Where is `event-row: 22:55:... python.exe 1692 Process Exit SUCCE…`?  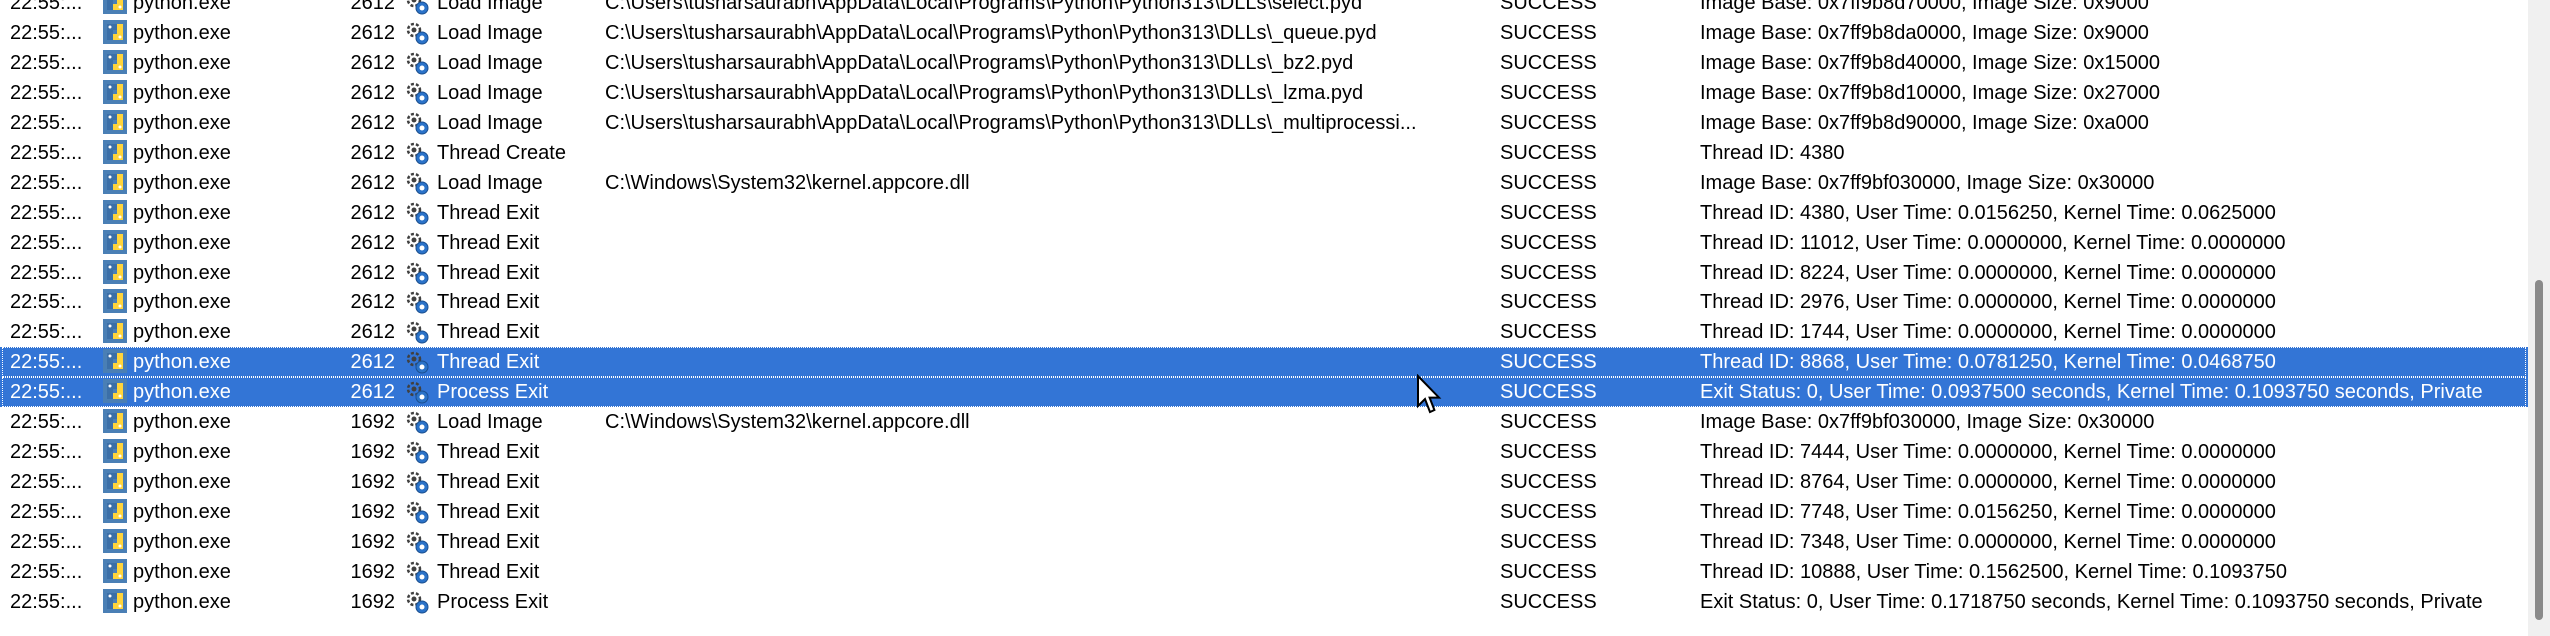
event-row: 22:55:... python.exe 1692 Process Exit SUCCE… is located at coordinates (1264, 602).